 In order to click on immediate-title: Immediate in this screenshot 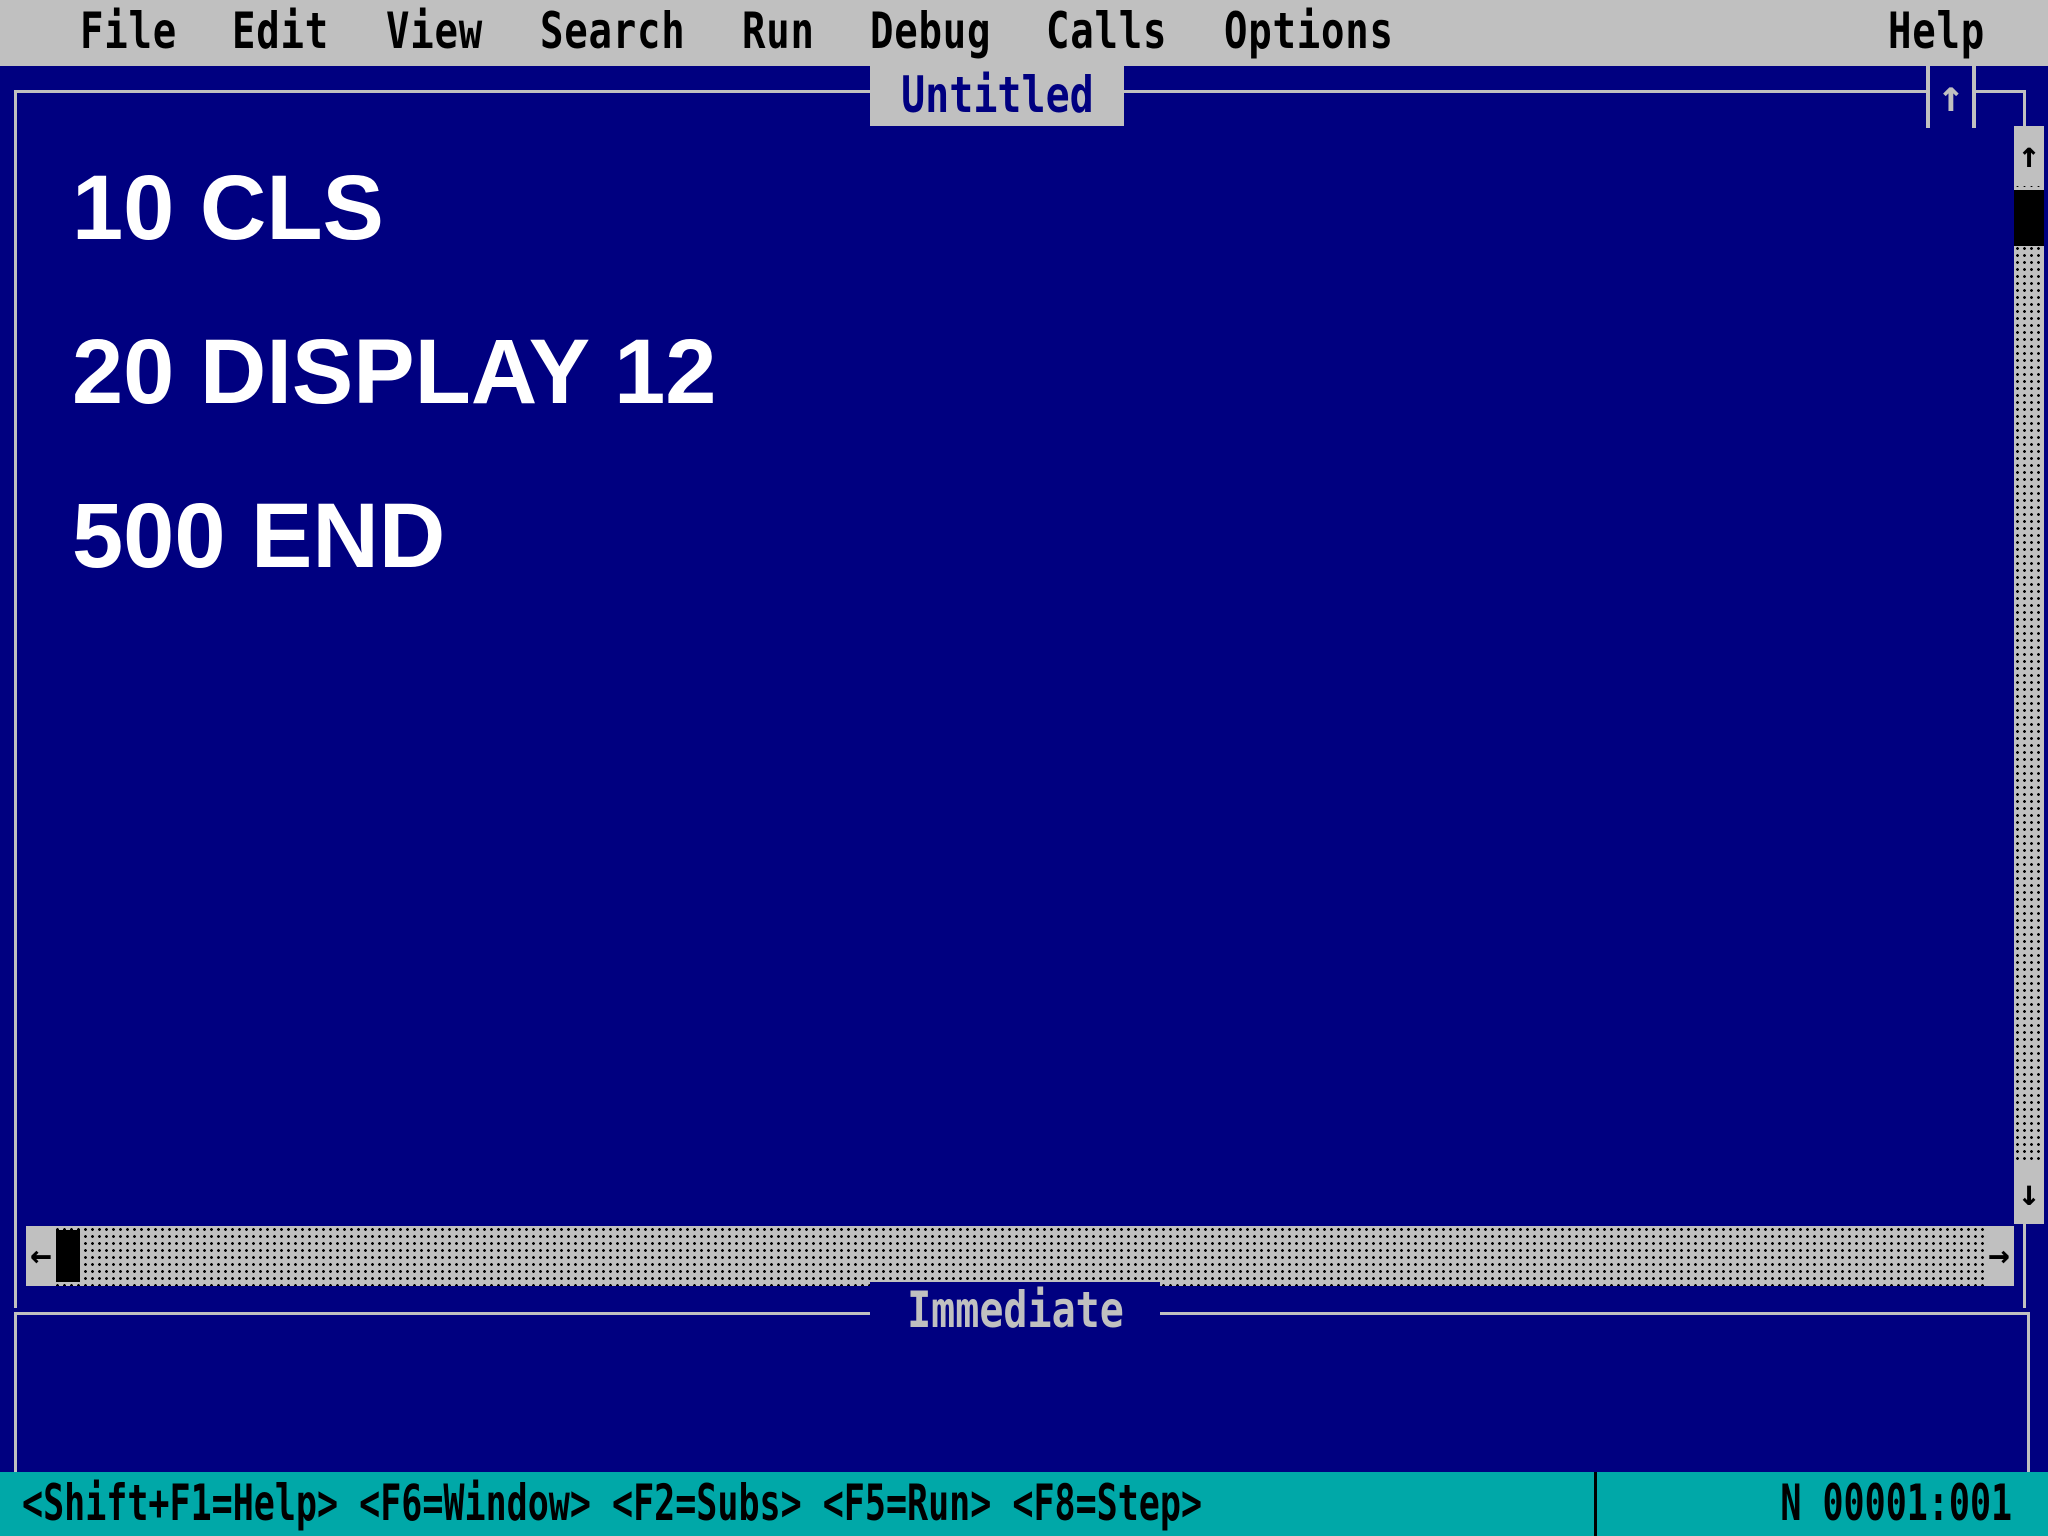, I will do `click(1015, 1310)`.